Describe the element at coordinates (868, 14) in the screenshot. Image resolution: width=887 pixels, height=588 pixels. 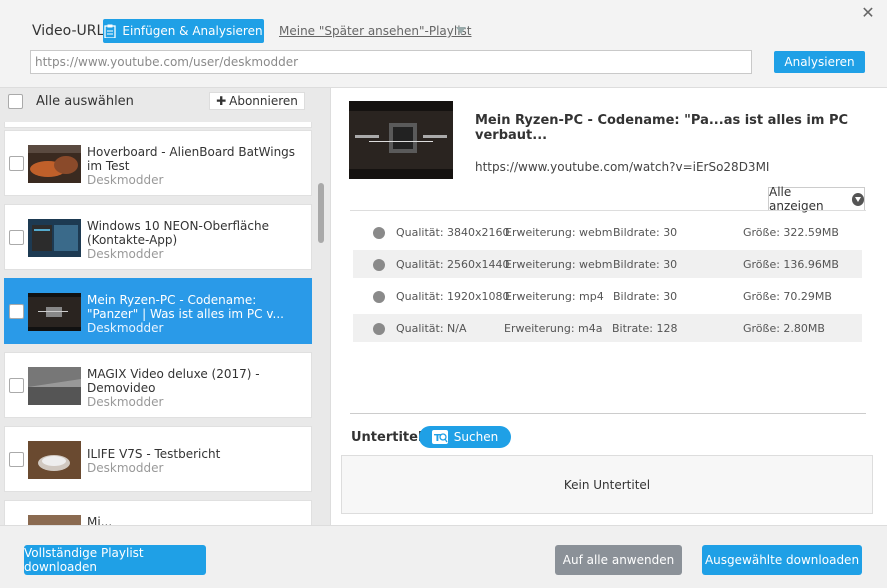
I see `close-icon: ✕` at that location.